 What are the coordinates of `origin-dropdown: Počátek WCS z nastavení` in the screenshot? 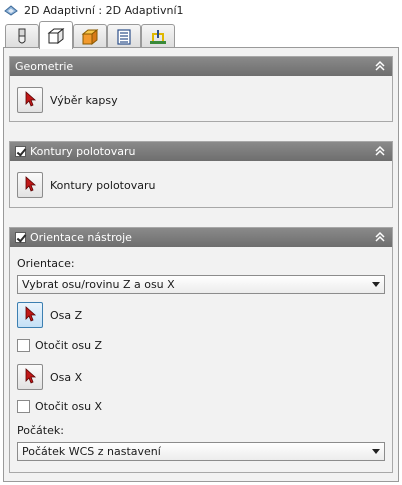 It's located at (201, 451).